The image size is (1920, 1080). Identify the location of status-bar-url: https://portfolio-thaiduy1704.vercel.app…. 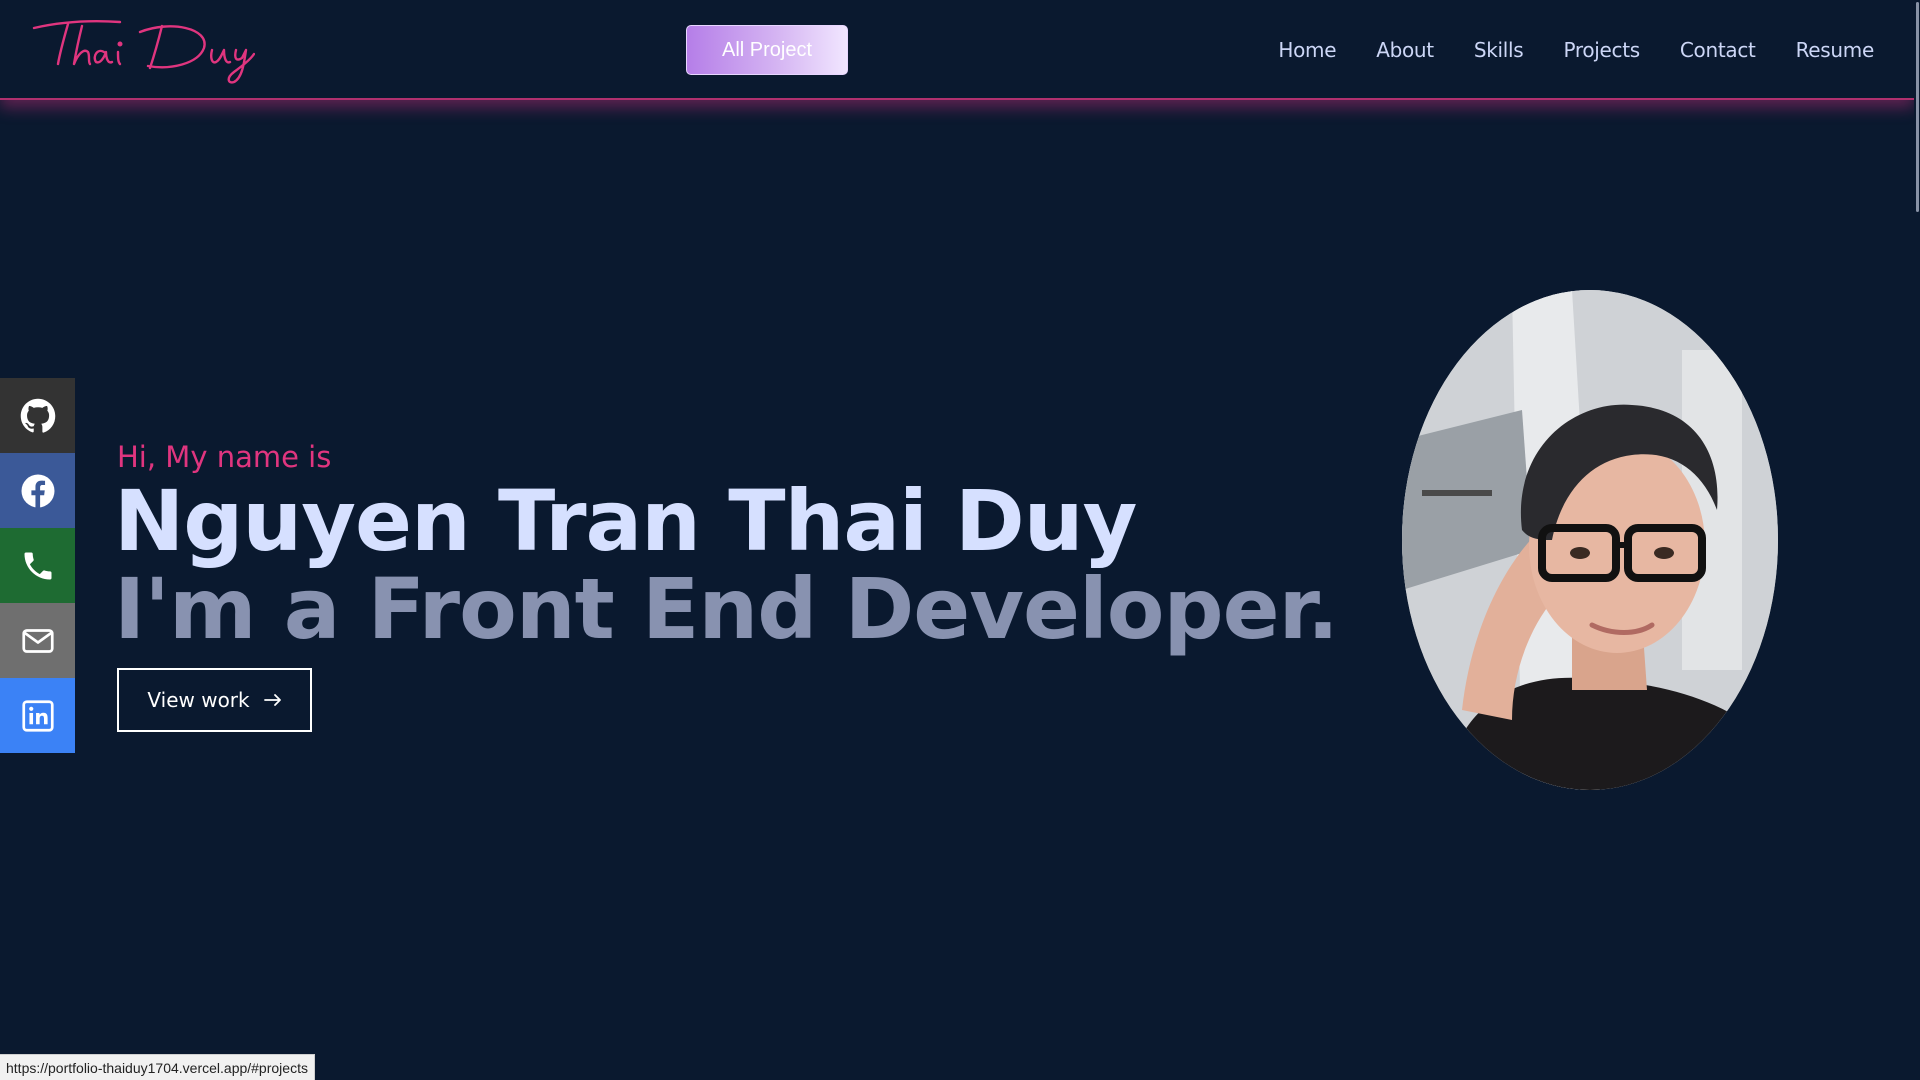
(157, 1067).